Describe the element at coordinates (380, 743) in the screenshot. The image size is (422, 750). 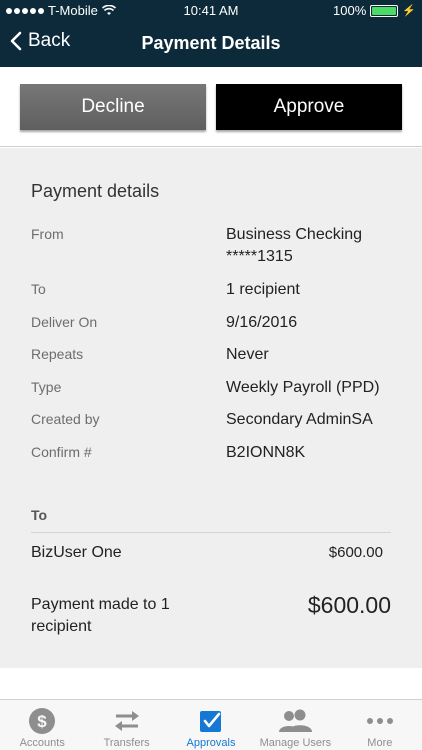
I see `tab-more-label: More` at that location.